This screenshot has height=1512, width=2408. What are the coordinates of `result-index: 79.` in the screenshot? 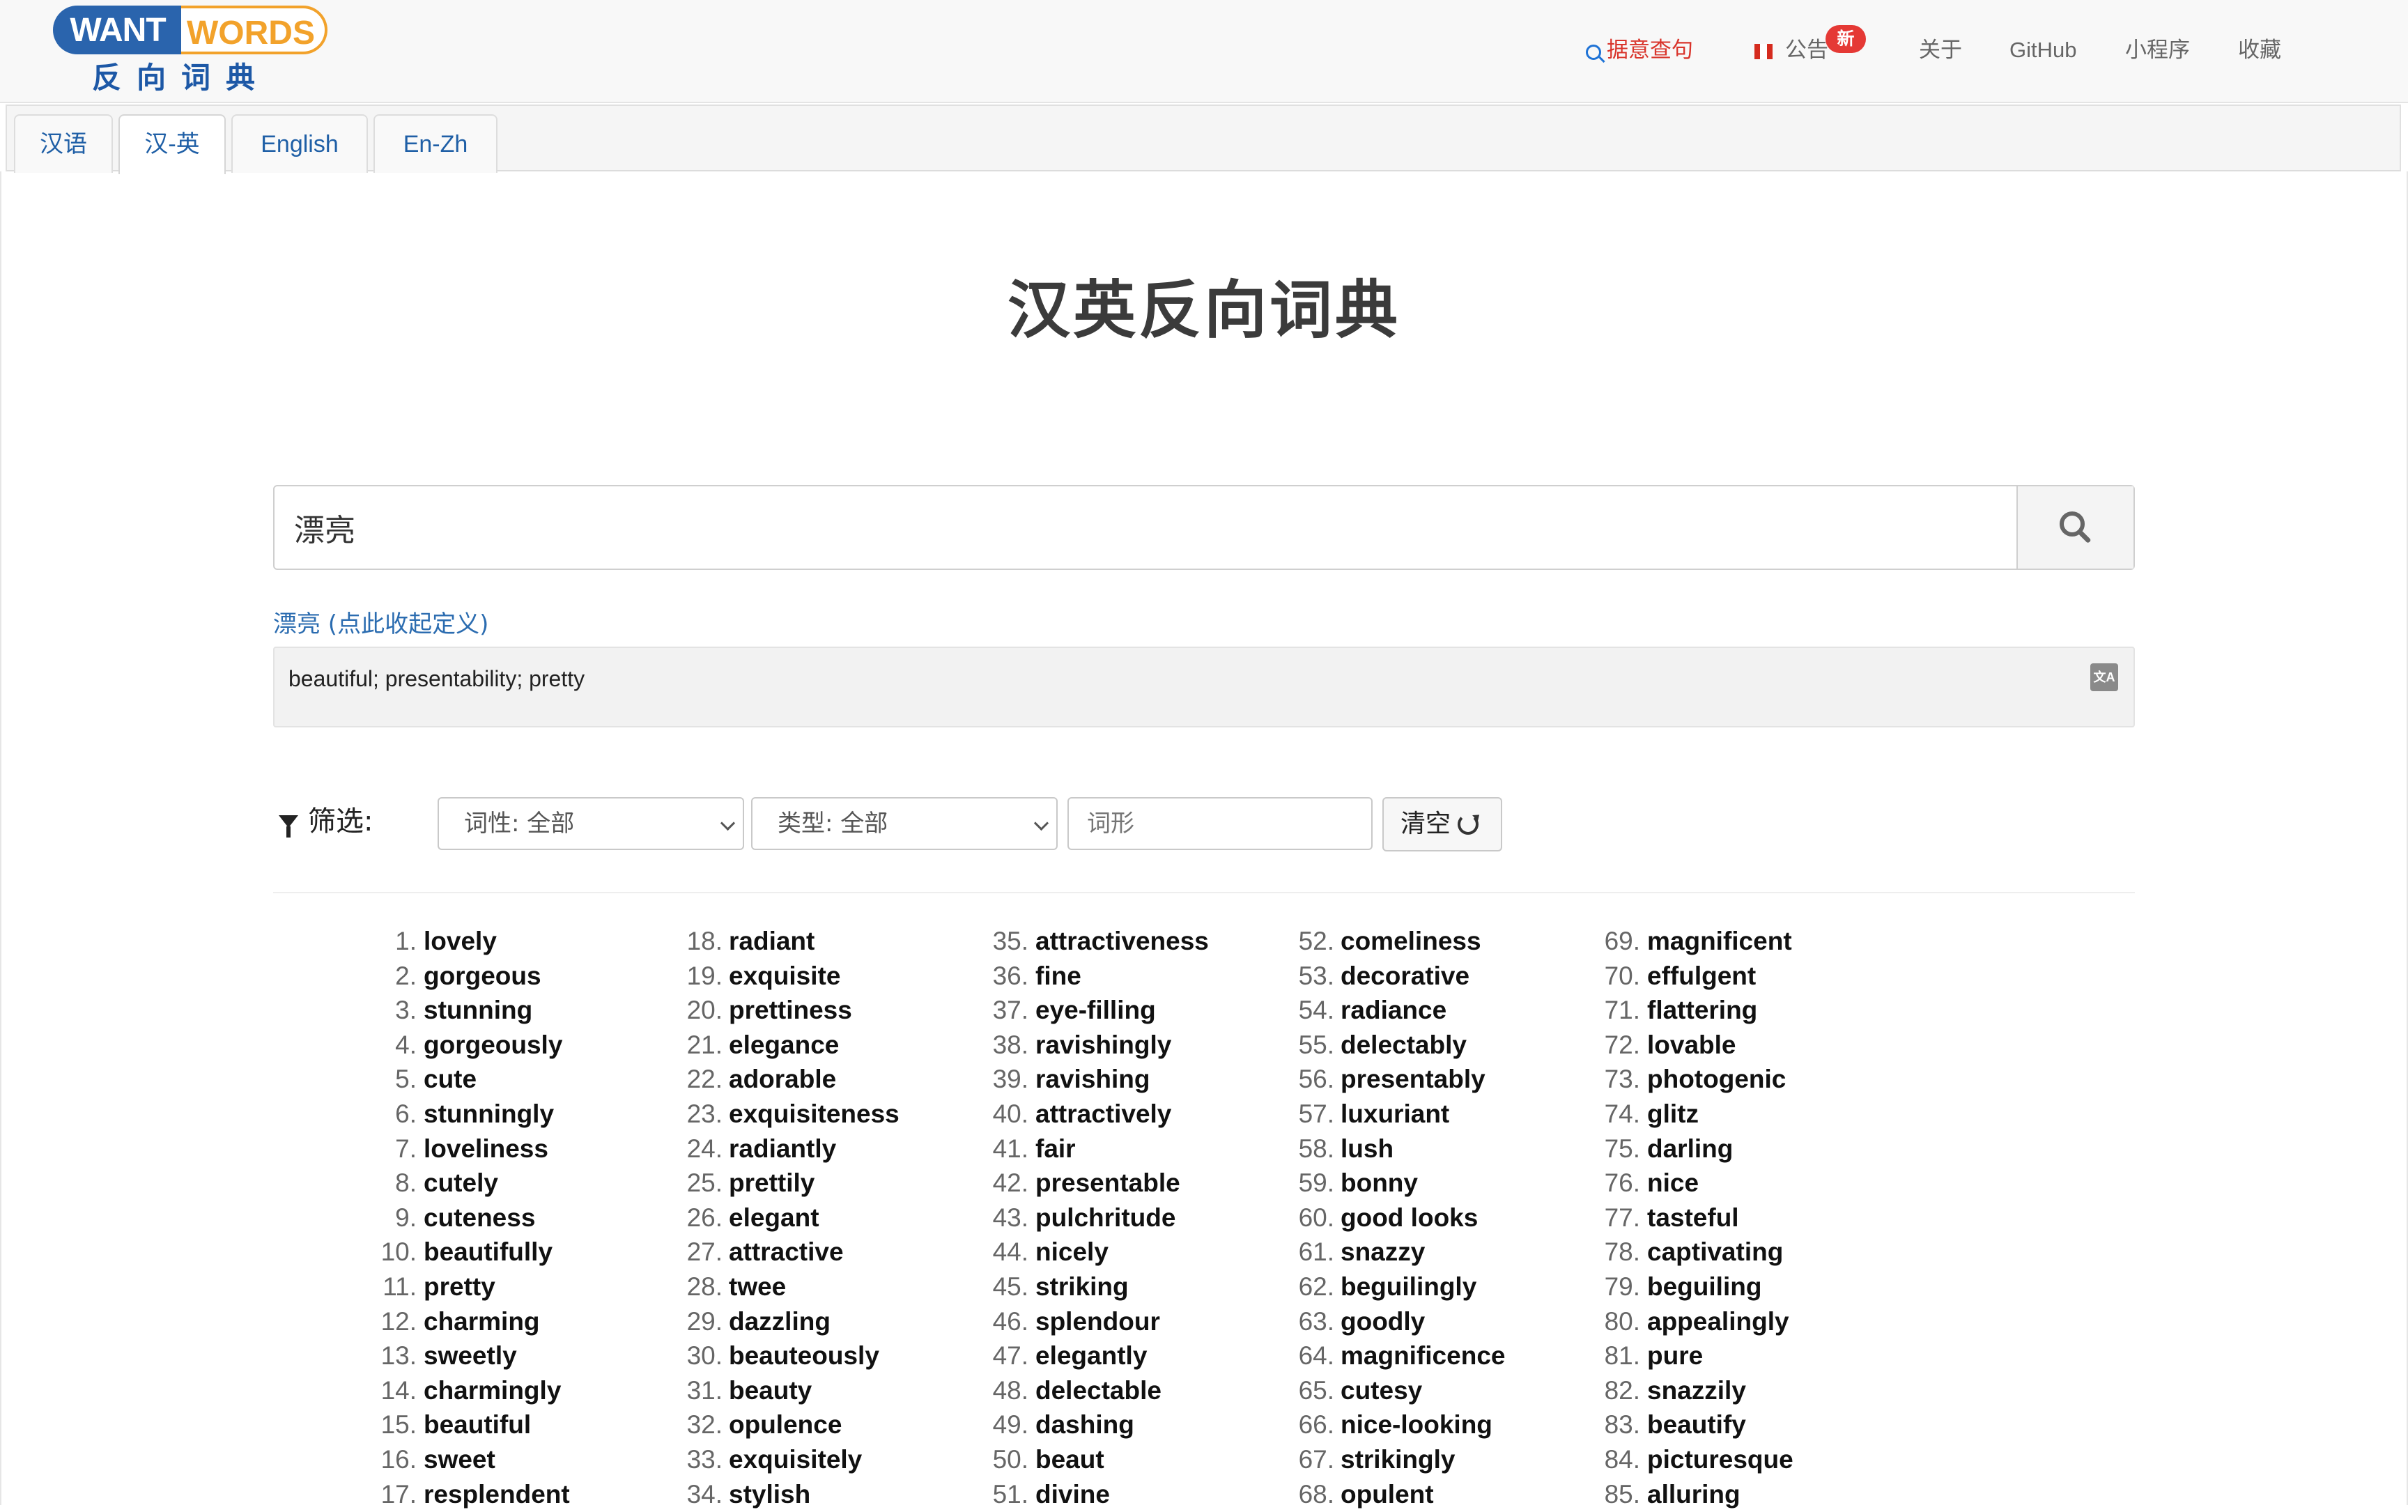 It's located at (1622, 1286).